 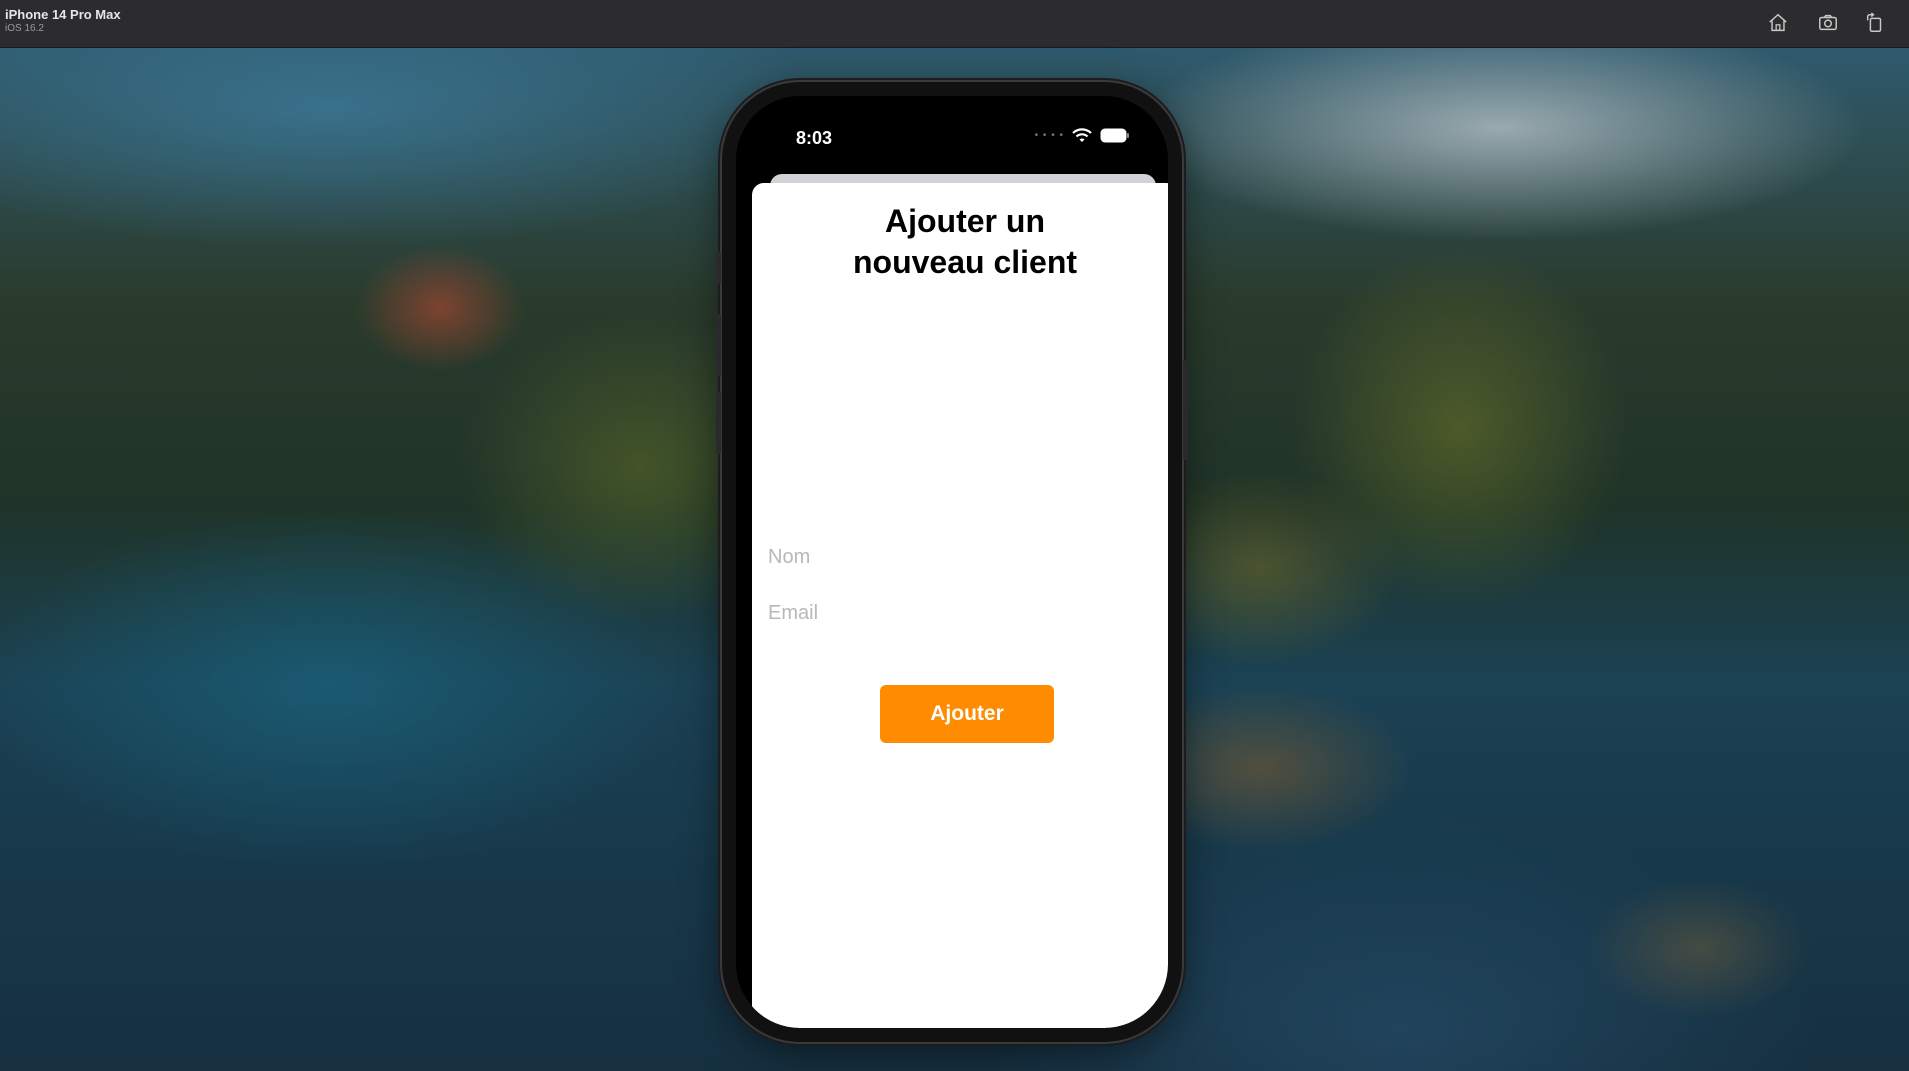 What do you see at coordinates (965, 241) in the screenshot?
I see `page-title: Ajouter un nouveau client` at bounding box center [965, 241].